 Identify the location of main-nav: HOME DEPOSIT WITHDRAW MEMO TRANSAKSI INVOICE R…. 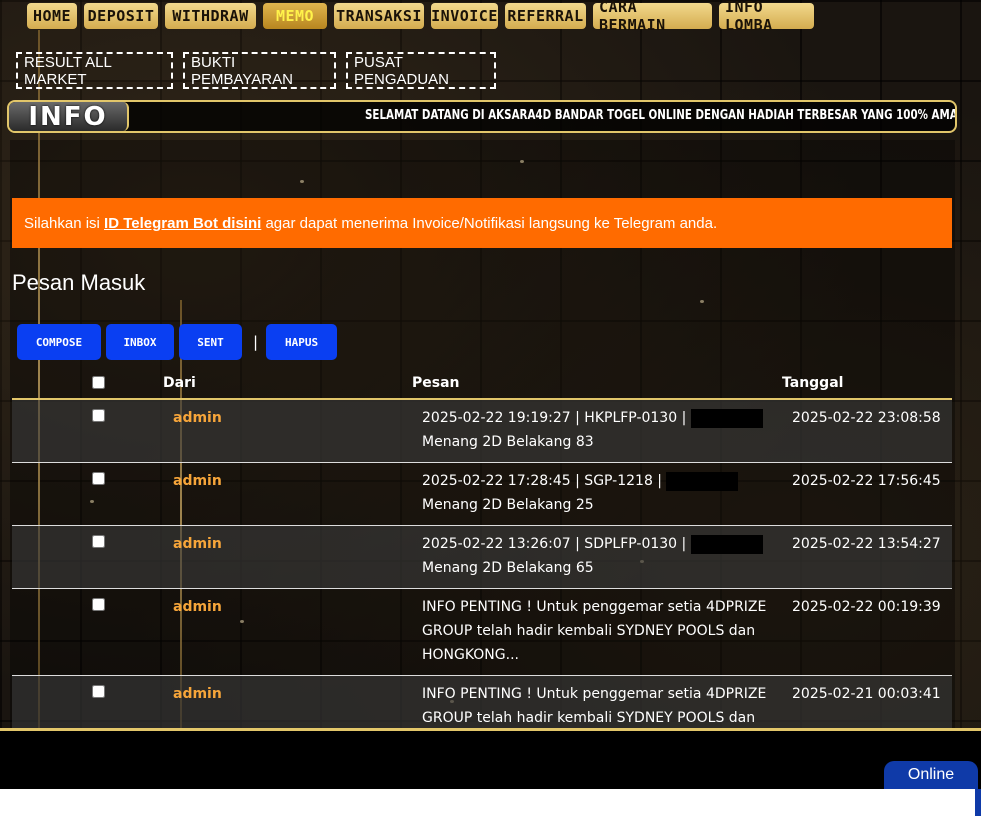
(420, 17).